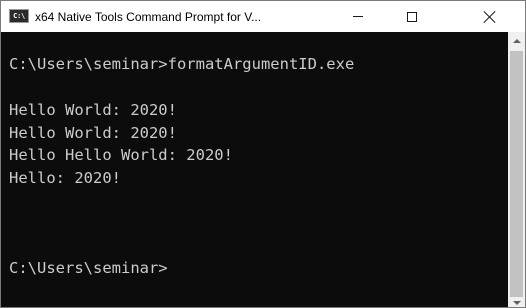 The width and height of the screenshot is (526, 308). What do you see at coordinates (182, 64) in the screenshot?
I see `console-line: C:\Users\seminar>formatArgumentID.exe` at bounding box center [182, 64].